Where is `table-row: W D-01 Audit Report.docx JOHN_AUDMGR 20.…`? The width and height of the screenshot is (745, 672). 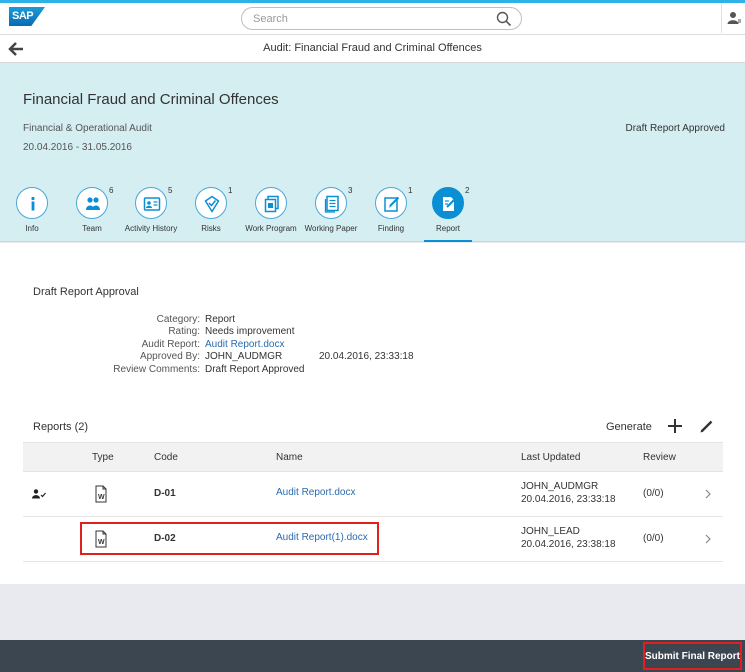 table-row: W D-01 Audit Report.docx JOHN_AUDMGR 20.… is located at coordinates (373, 494).